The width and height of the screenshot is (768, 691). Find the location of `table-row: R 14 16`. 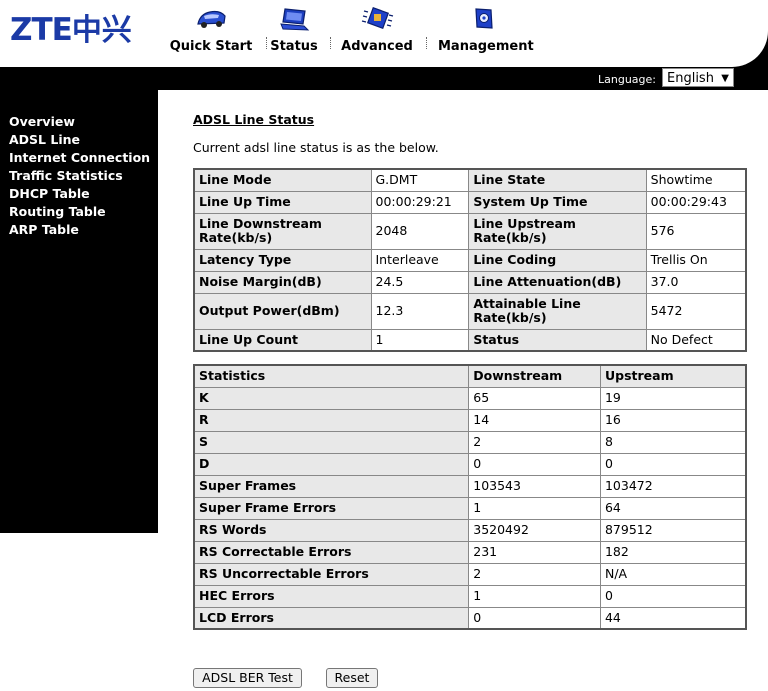

table-row: R 14 16 is located at coordinates (470, 420).